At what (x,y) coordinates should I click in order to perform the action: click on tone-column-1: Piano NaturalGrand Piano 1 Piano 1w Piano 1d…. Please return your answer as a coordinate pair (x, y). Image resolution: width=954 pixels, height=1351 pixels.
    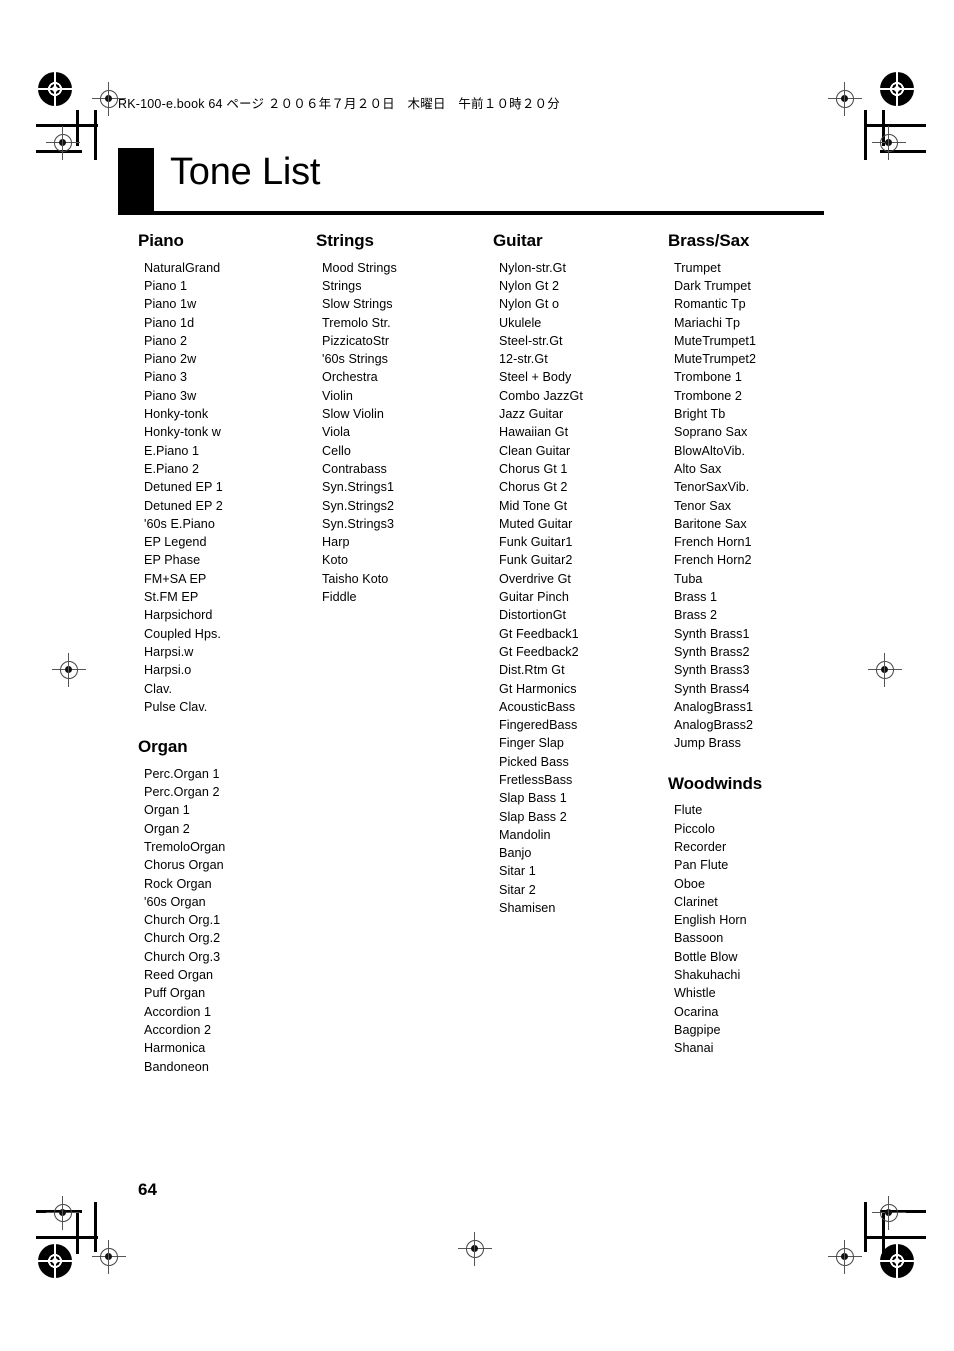
    Looking at the image, I should click on (225, 653).